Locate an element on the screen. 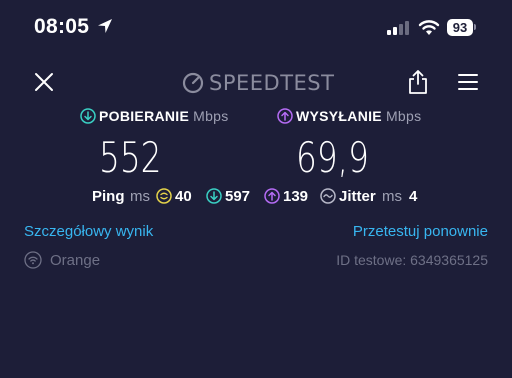  location-arrow-icon is located at coordinates (105, 26).